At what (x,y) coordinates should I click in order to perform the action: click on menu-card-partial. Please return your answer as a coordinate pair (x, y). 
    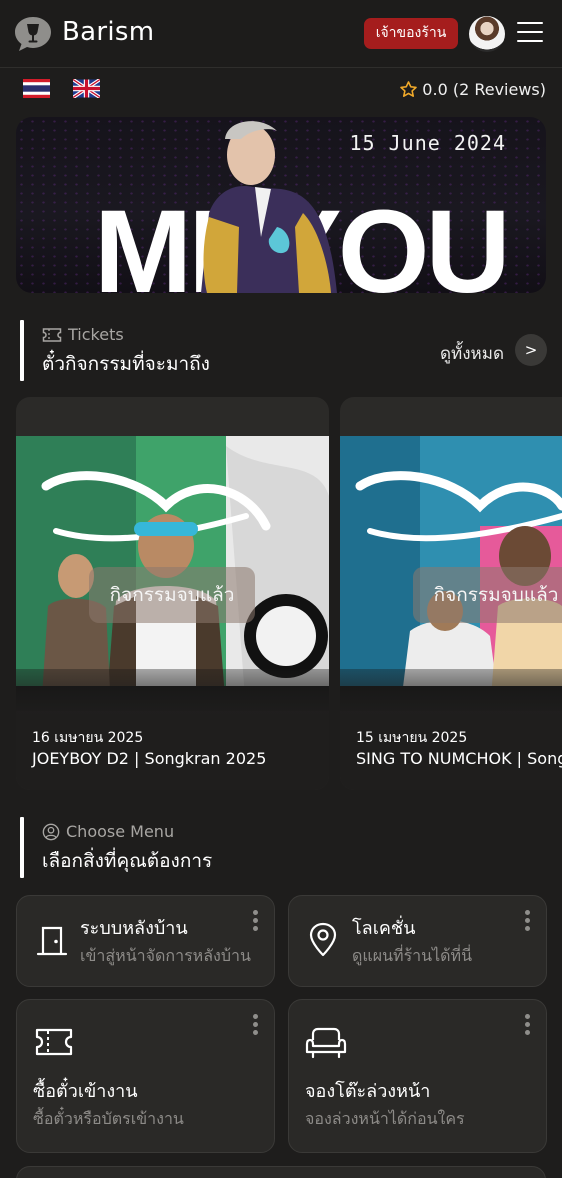
    Looking at the image, I should click on (281, 1172).